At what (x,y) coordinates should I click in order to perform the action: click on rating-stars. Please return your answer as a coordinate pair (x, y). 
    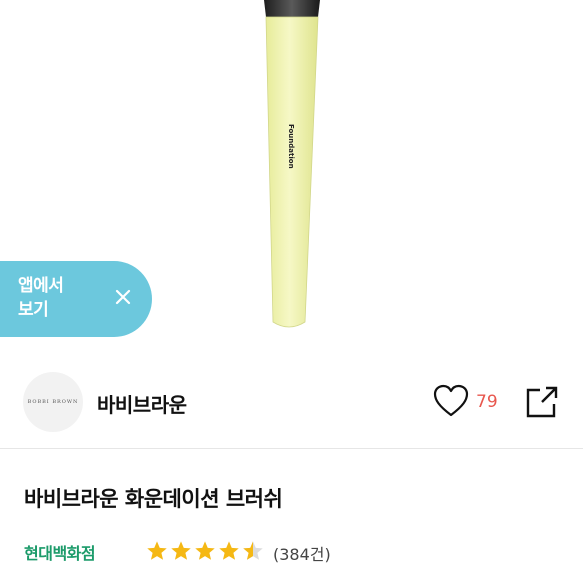
    Looking at the image, I should click on (206, 551).